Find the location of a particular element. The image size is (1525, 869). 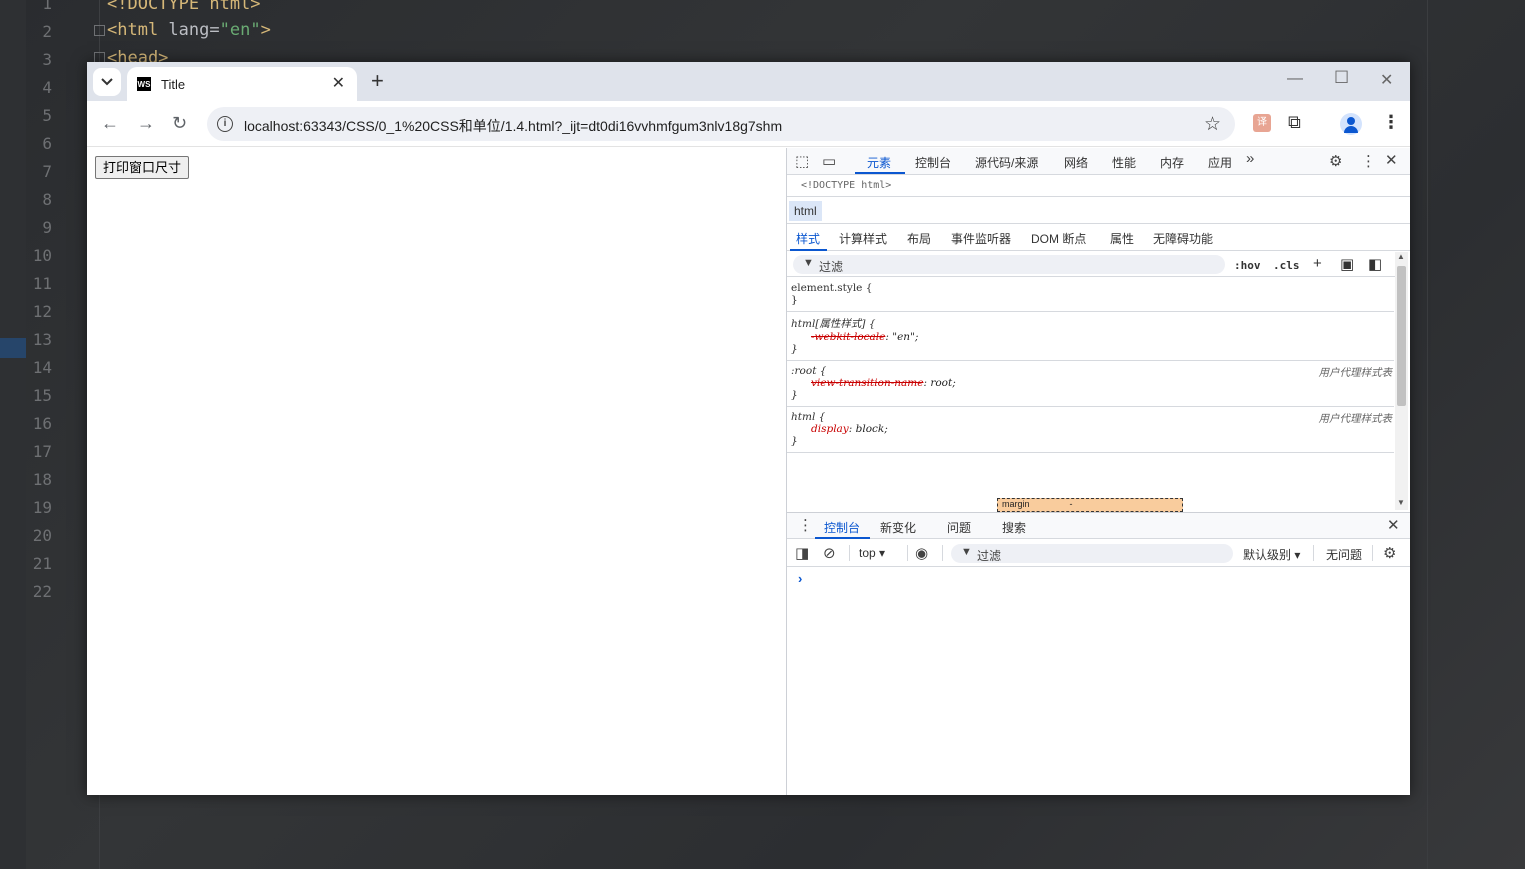

reload-icon: ↻ is located at coordinates (179, 123).